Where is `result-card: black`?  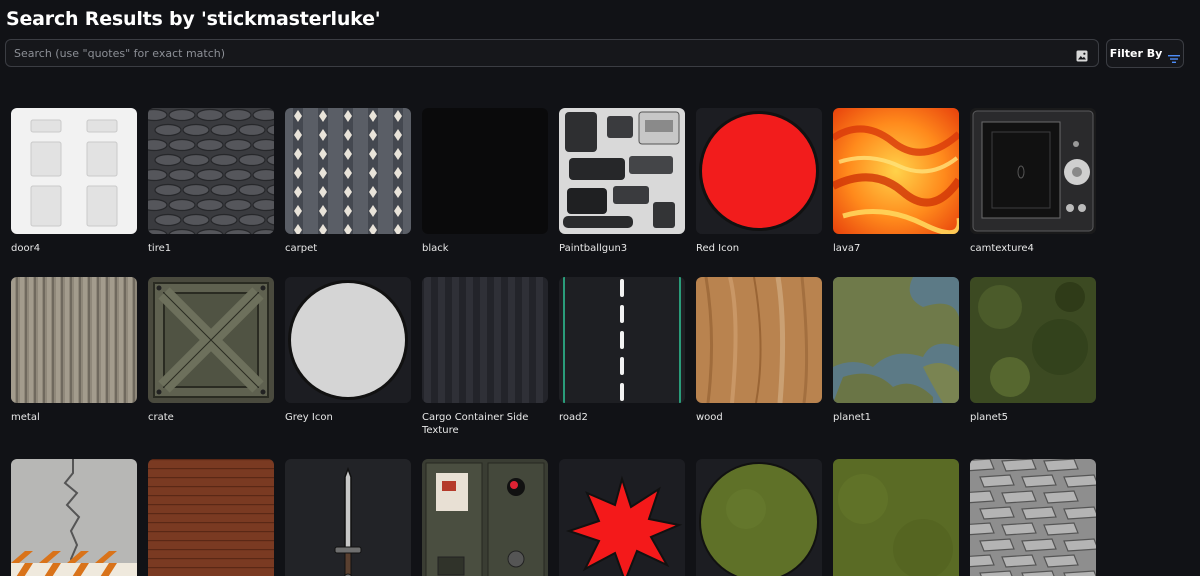
result-card: black is located at coordinates (485, 181).